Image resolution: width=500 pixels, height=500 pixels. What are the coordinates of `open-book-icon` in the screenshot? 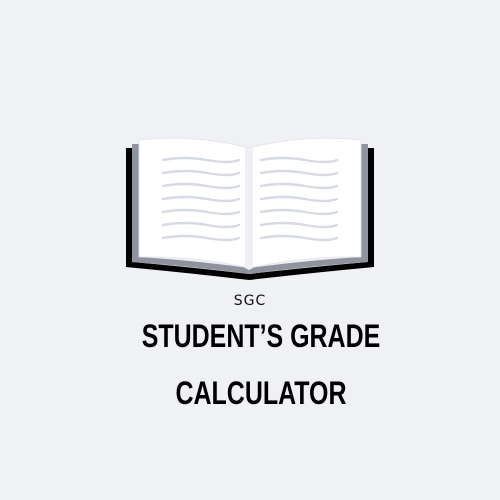 It's located at (250, 208).